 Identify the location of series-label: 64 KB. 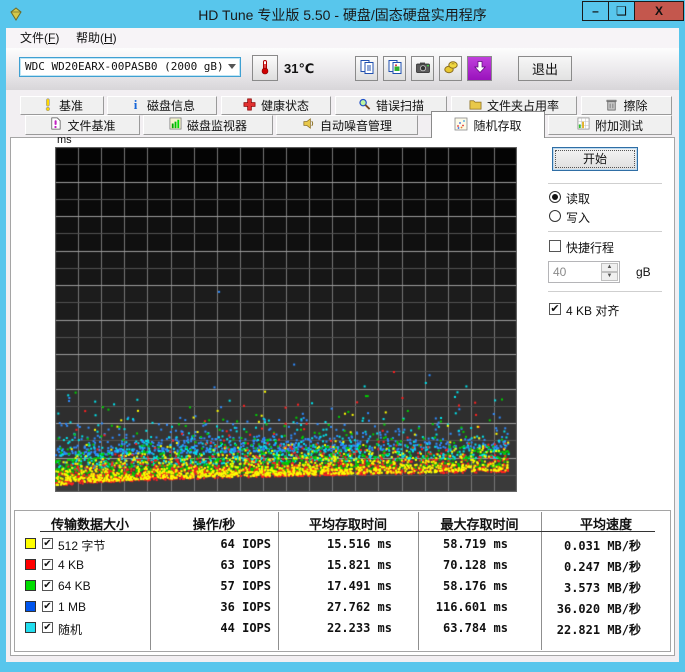
(74, 586).